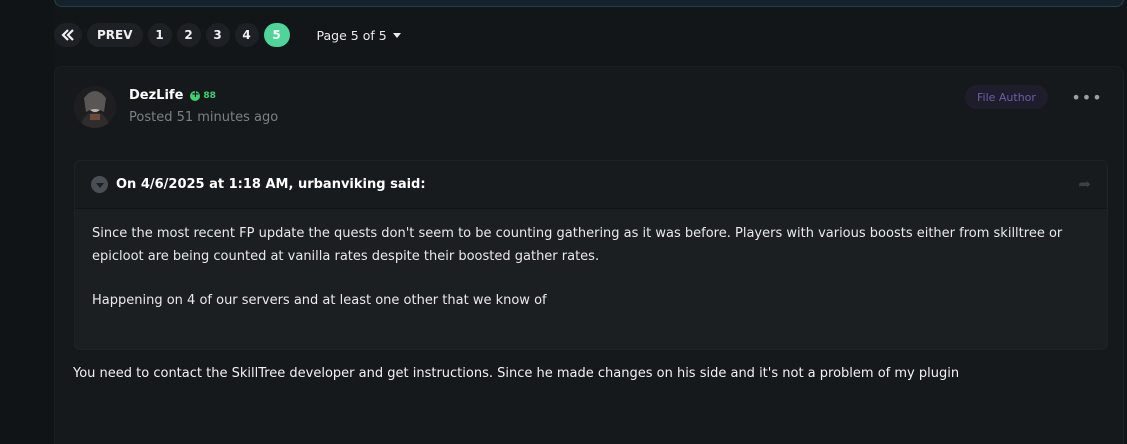  Describe the element at coordinates (1086, 97) in the screenshot. I see `more-horizontal-icon: •••` at that location.